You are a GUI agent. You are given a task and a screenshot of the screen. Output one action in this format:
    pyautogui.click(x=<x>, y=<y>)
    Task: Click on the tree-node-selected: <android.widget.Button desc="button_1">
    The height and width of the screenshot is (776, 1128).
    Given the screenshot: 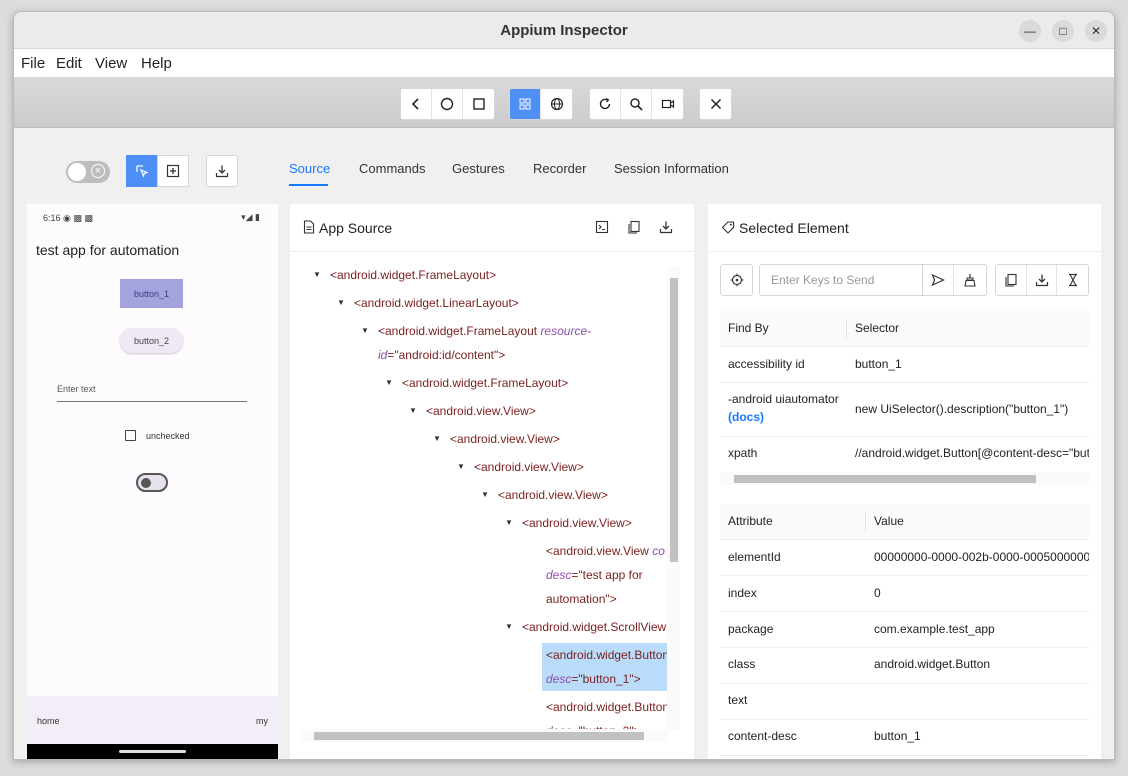 What is the action you would take?
    pyautogui.click(x=605, y=667)
    